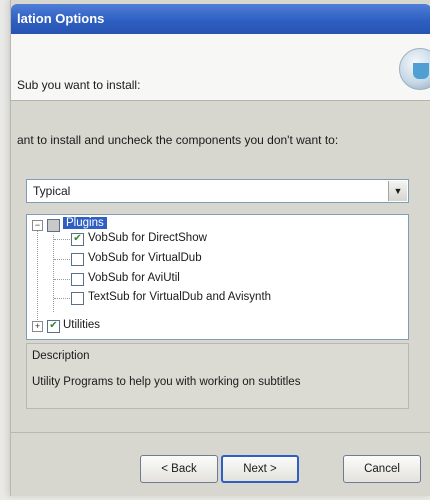  I want to click on utilities-checkbox: ✔, so click(53, 326).